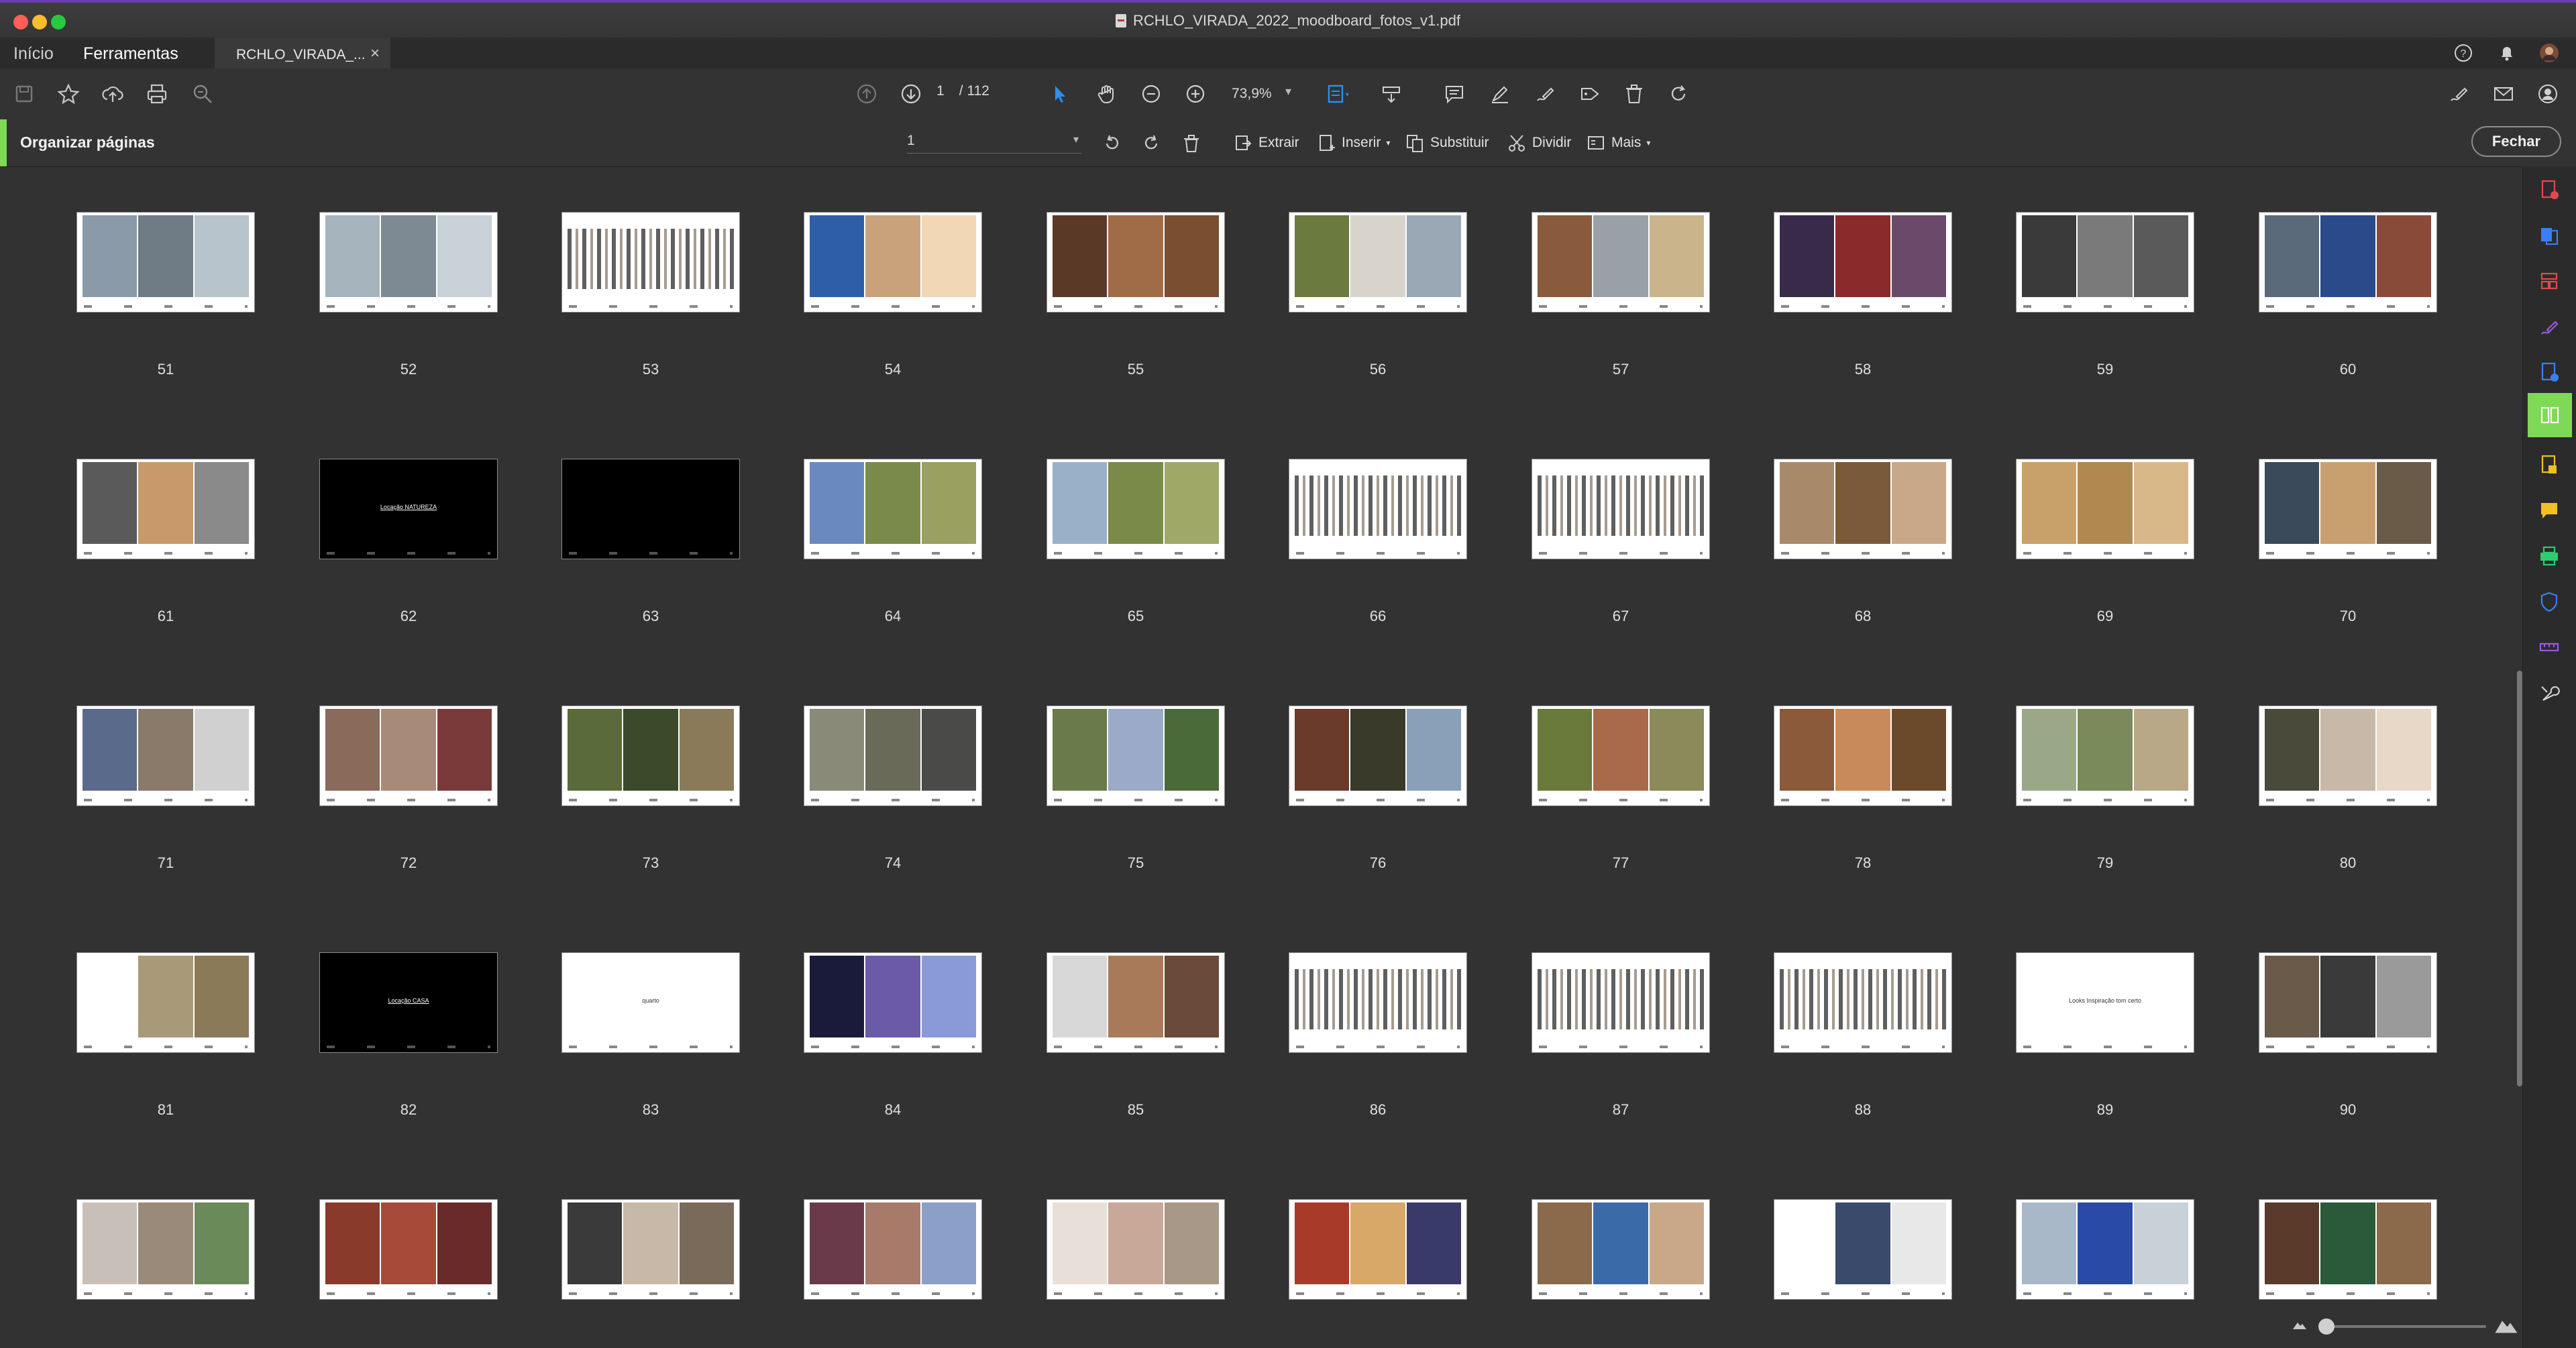  I want to click on export-pdf-icon, so click(2549, 372).